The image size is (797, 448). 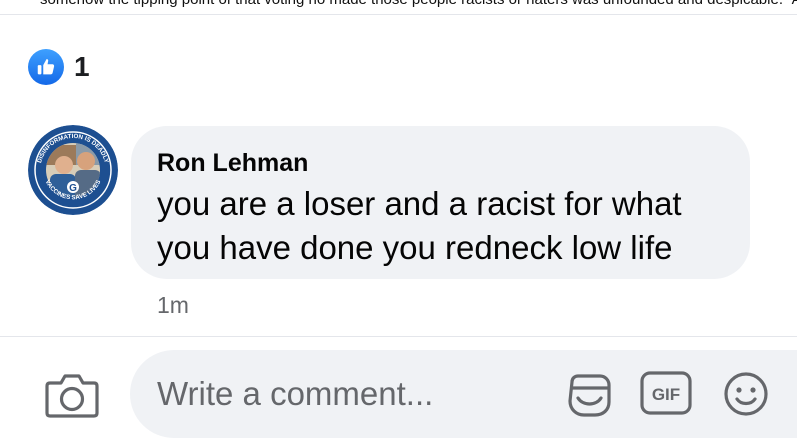 I want to click on gif-icon: GIF, so click(x=666, y=393).